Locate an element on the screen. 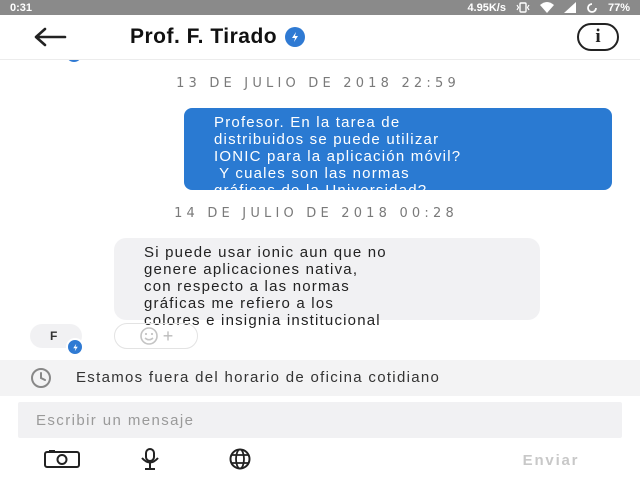 The image size is (640, 480). status-bar: 0:31 4.95K/s 77% is located at coordinates (320, 7).